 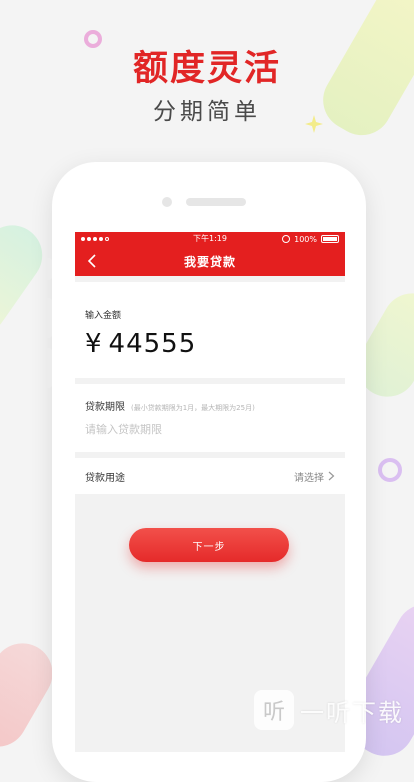 What do you see at coordinates (105, 478) in the screenshot?
I see `purpose-label: 贷款用途` at bounding box center [105, 478].